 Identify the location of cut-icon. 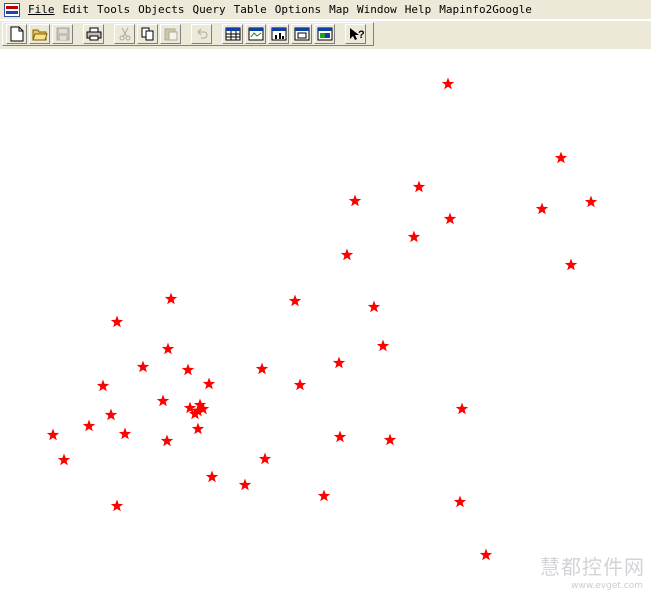
(124, 34).